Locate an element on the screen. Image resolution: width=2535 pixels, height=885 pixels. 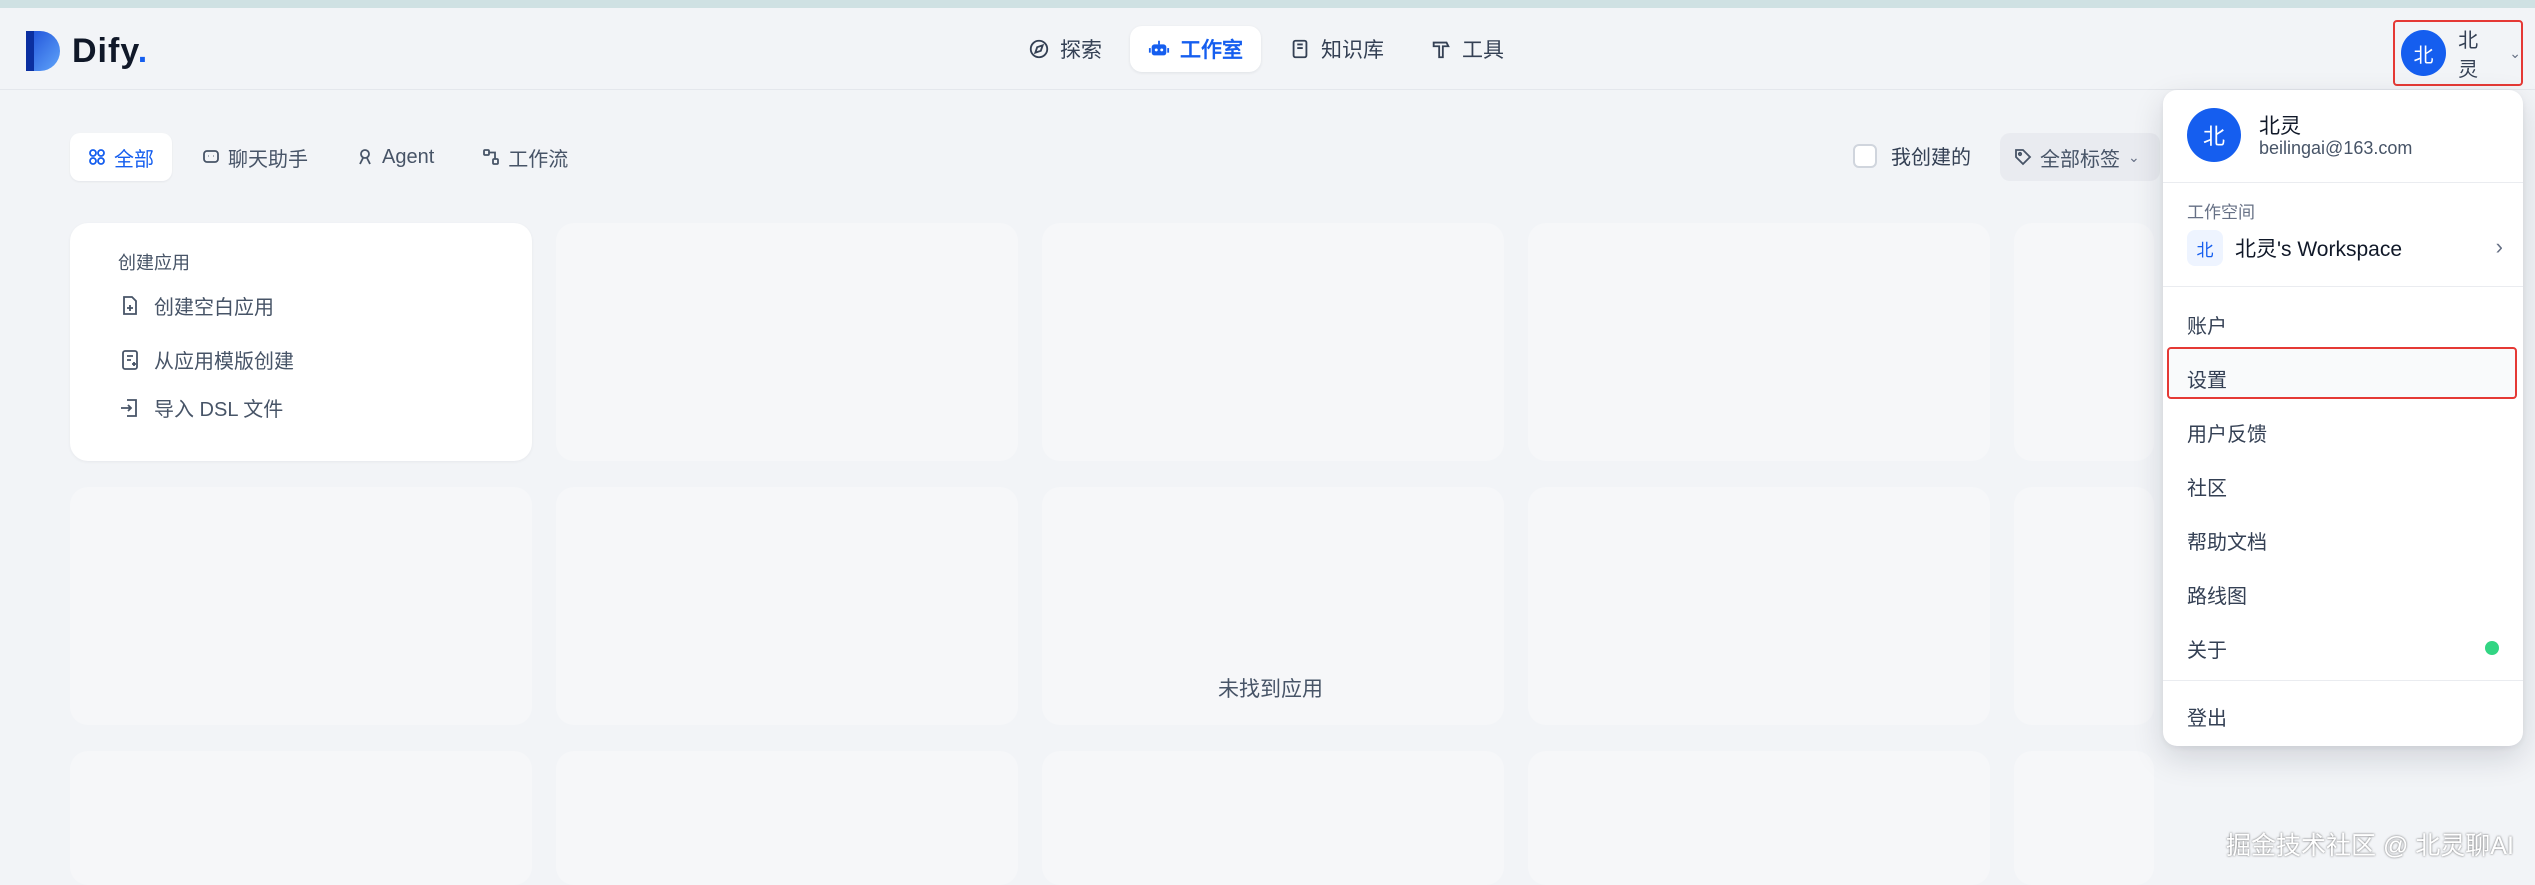
book-icon is located at coordinates (1300, 49).